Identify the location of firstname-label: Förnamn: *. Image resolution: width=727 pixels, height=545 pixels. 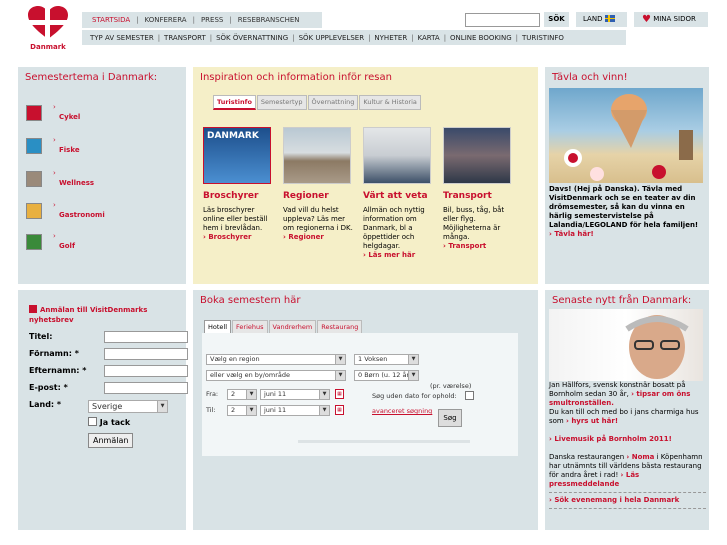
(54, 353).